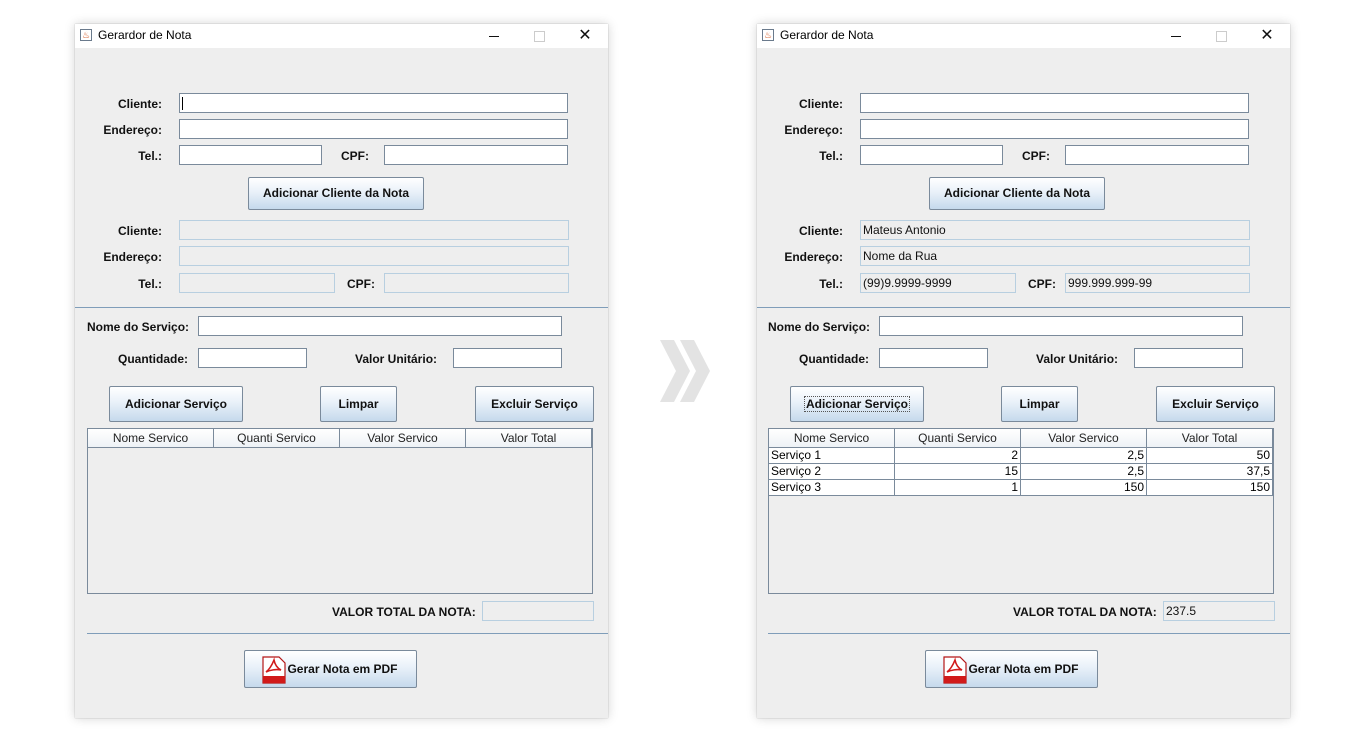 This screenshot has width=1369, height=745. What do you see at coordinates (958, 456) in the screenshot?
I see `cell-quantidade: 2` at bounding box center [958, 456].